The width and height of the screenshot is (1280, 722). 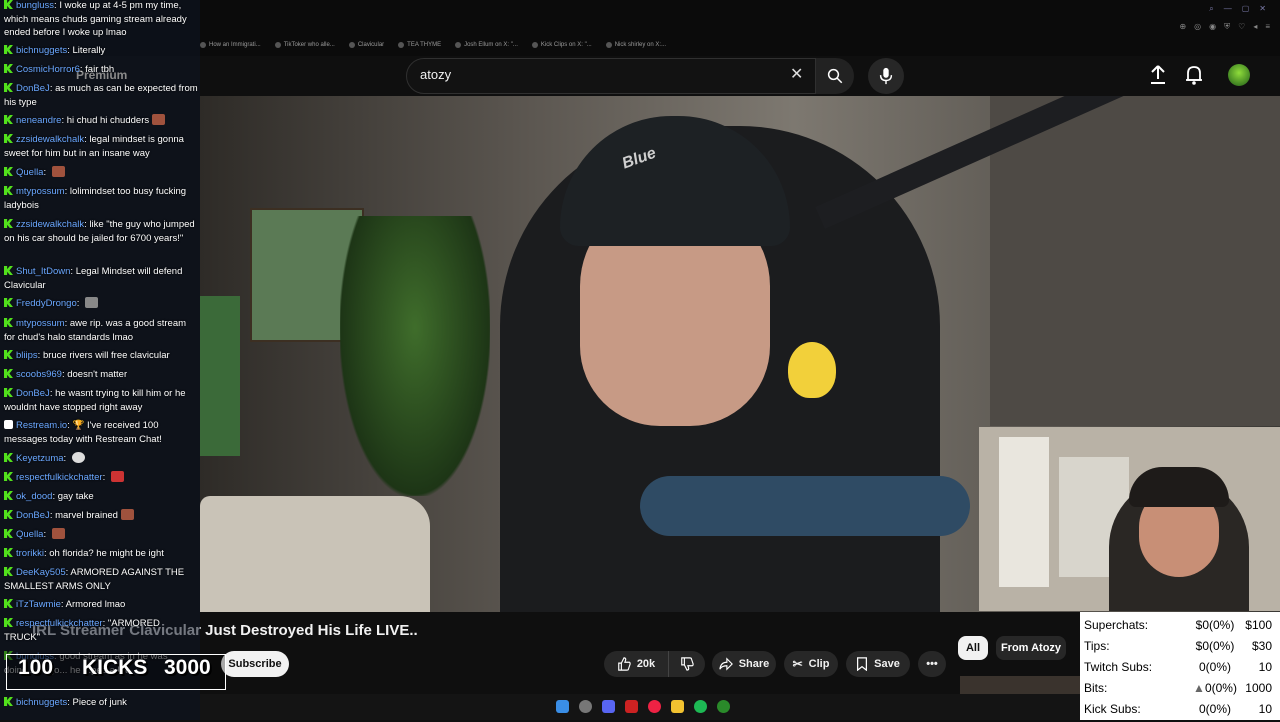 What do you see at coordinates (435, 74) in the screenshot?
I see `search-query: atozy` at bounding box center [435, 74].